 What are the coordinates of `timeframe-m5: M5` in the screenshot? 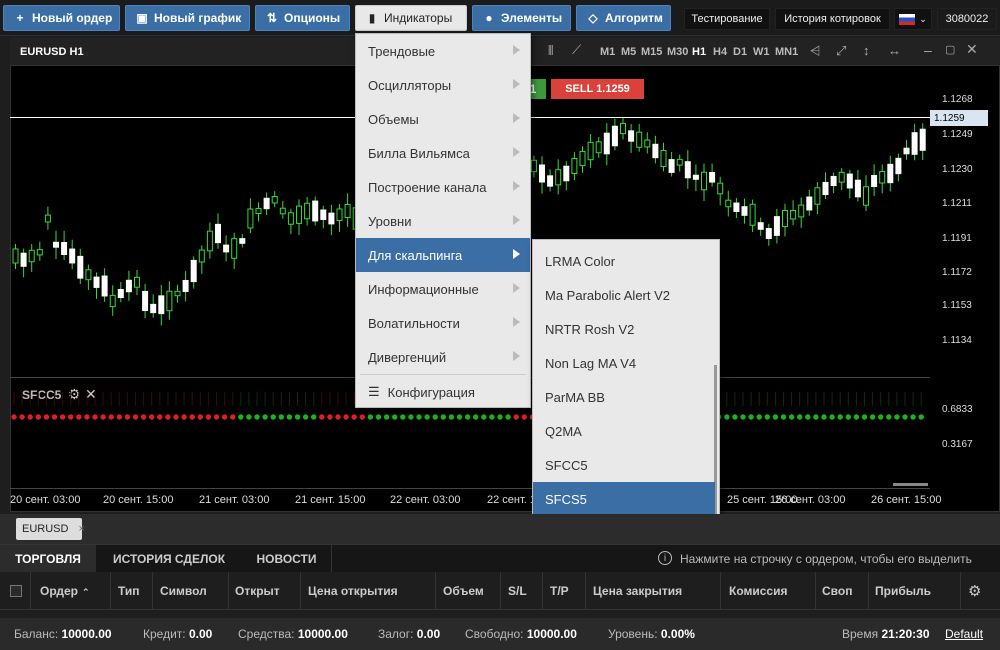 It's located at (628, 52).